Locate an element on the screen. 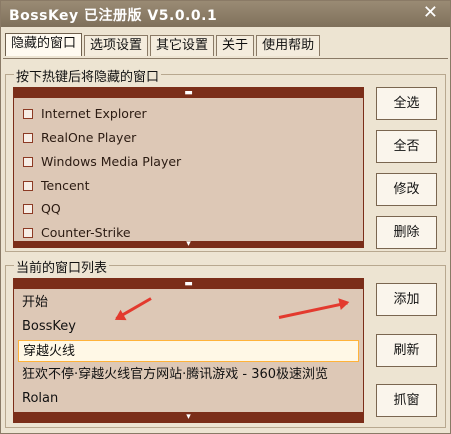 This screenshot has height=434, width=451. list-item: Rolan is located at coordinates (188, 399).